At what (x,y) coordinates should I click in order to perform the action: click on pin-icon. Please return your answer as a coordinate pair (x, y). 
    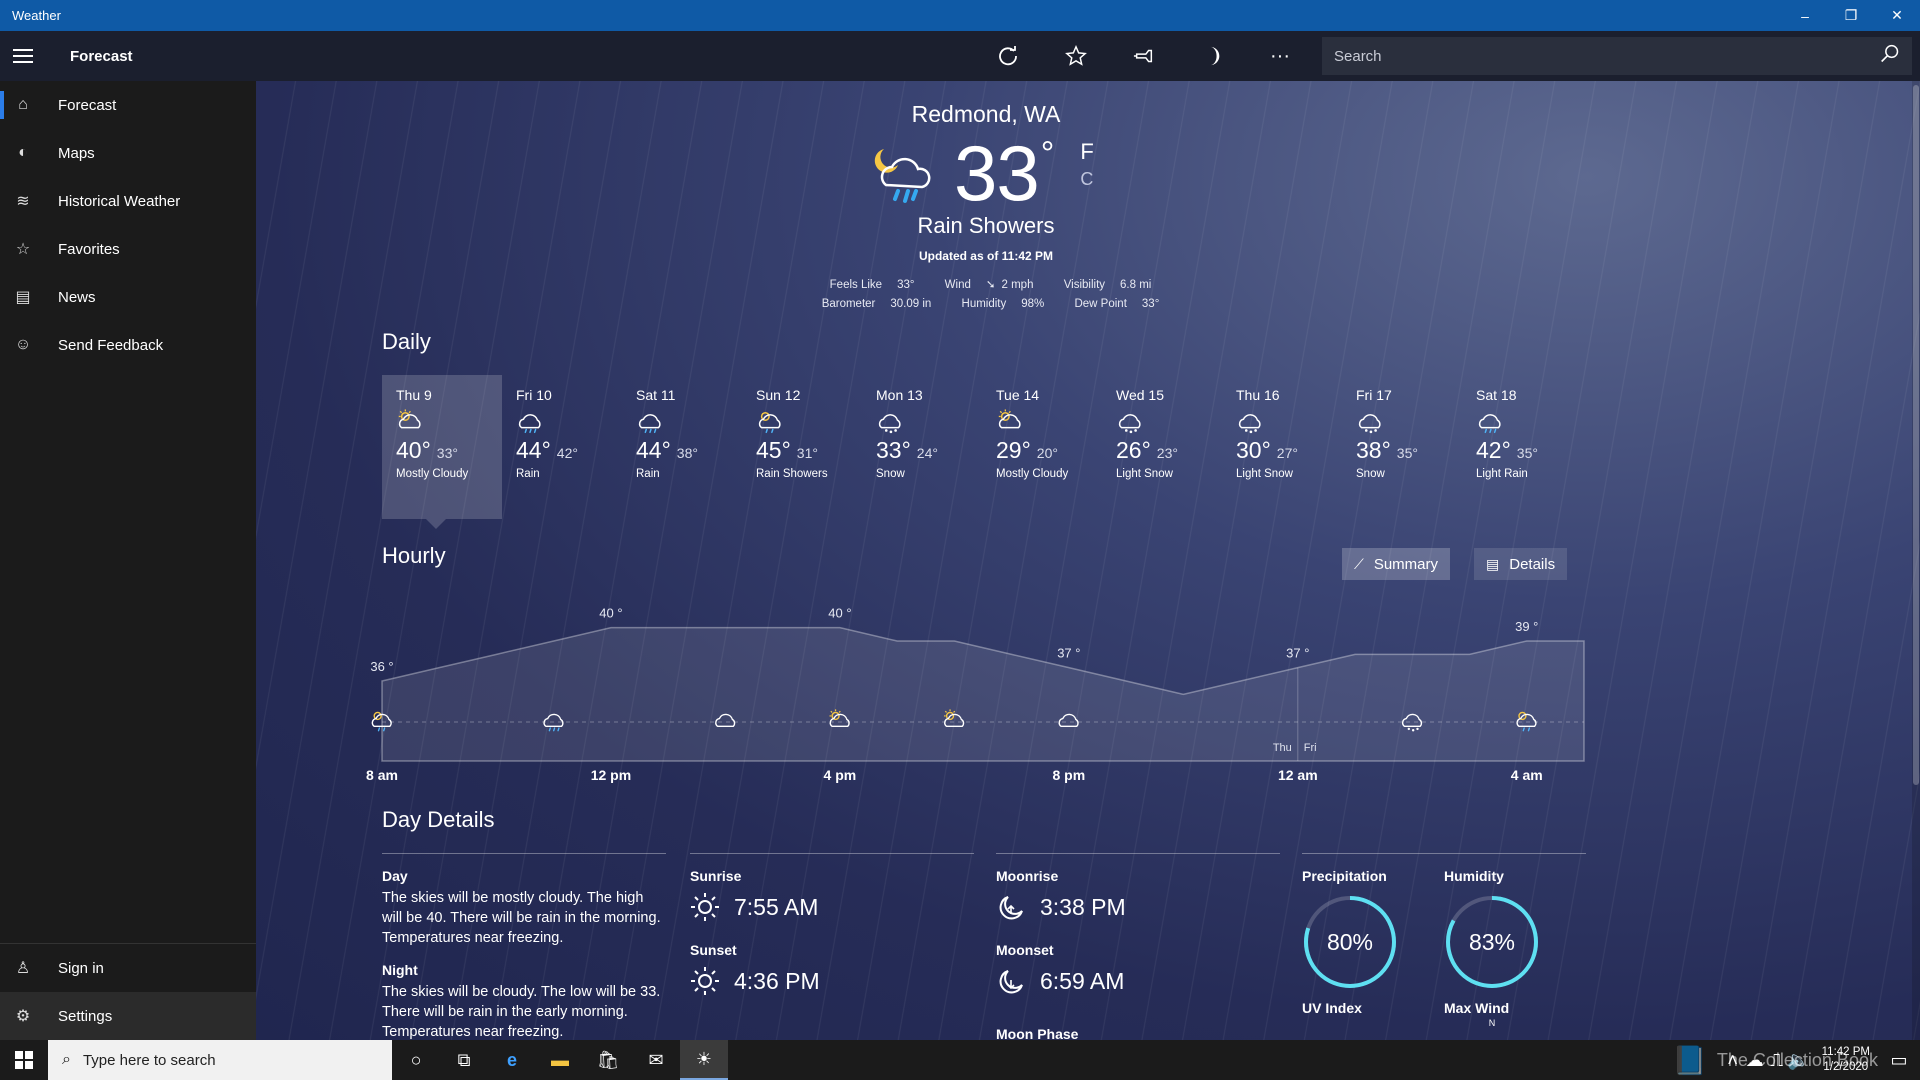
    Looking at the image, I should click on (1143, 56).